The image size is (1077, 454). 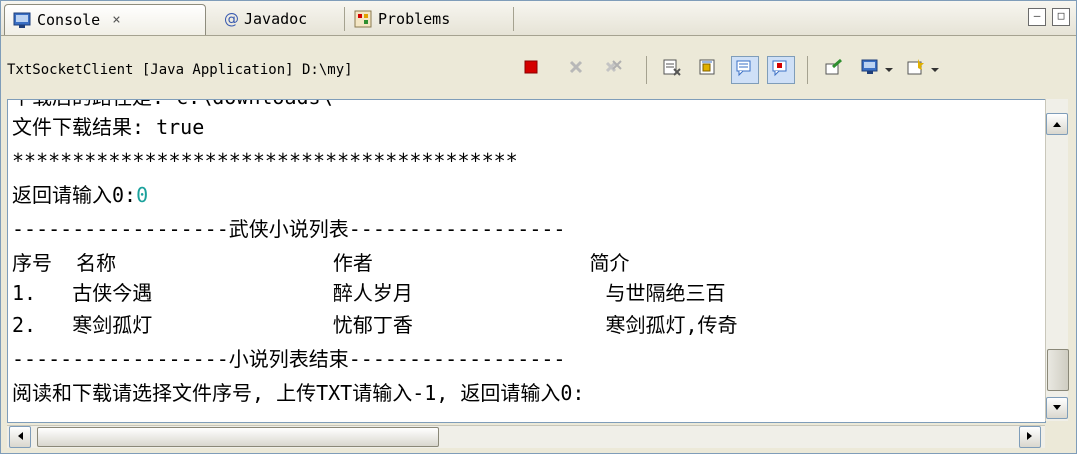 I want to click on vertical-scrollbar, so click(x=1057, y=260).